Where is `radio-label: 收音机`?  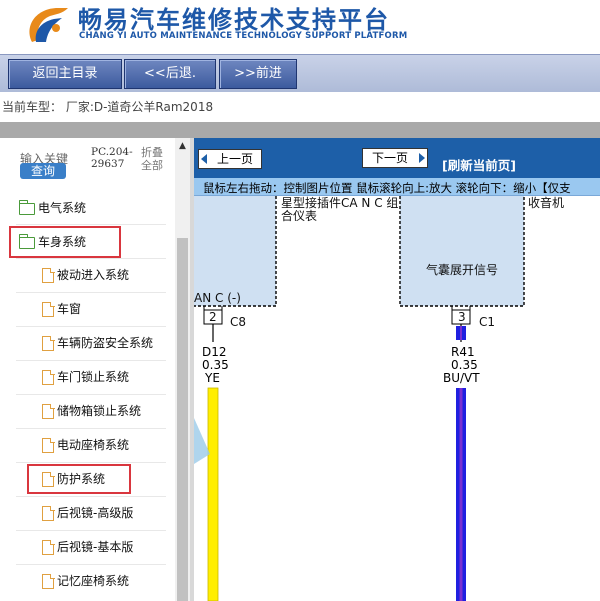 radio-label: 收音机 is located at coordinates (546, 203).